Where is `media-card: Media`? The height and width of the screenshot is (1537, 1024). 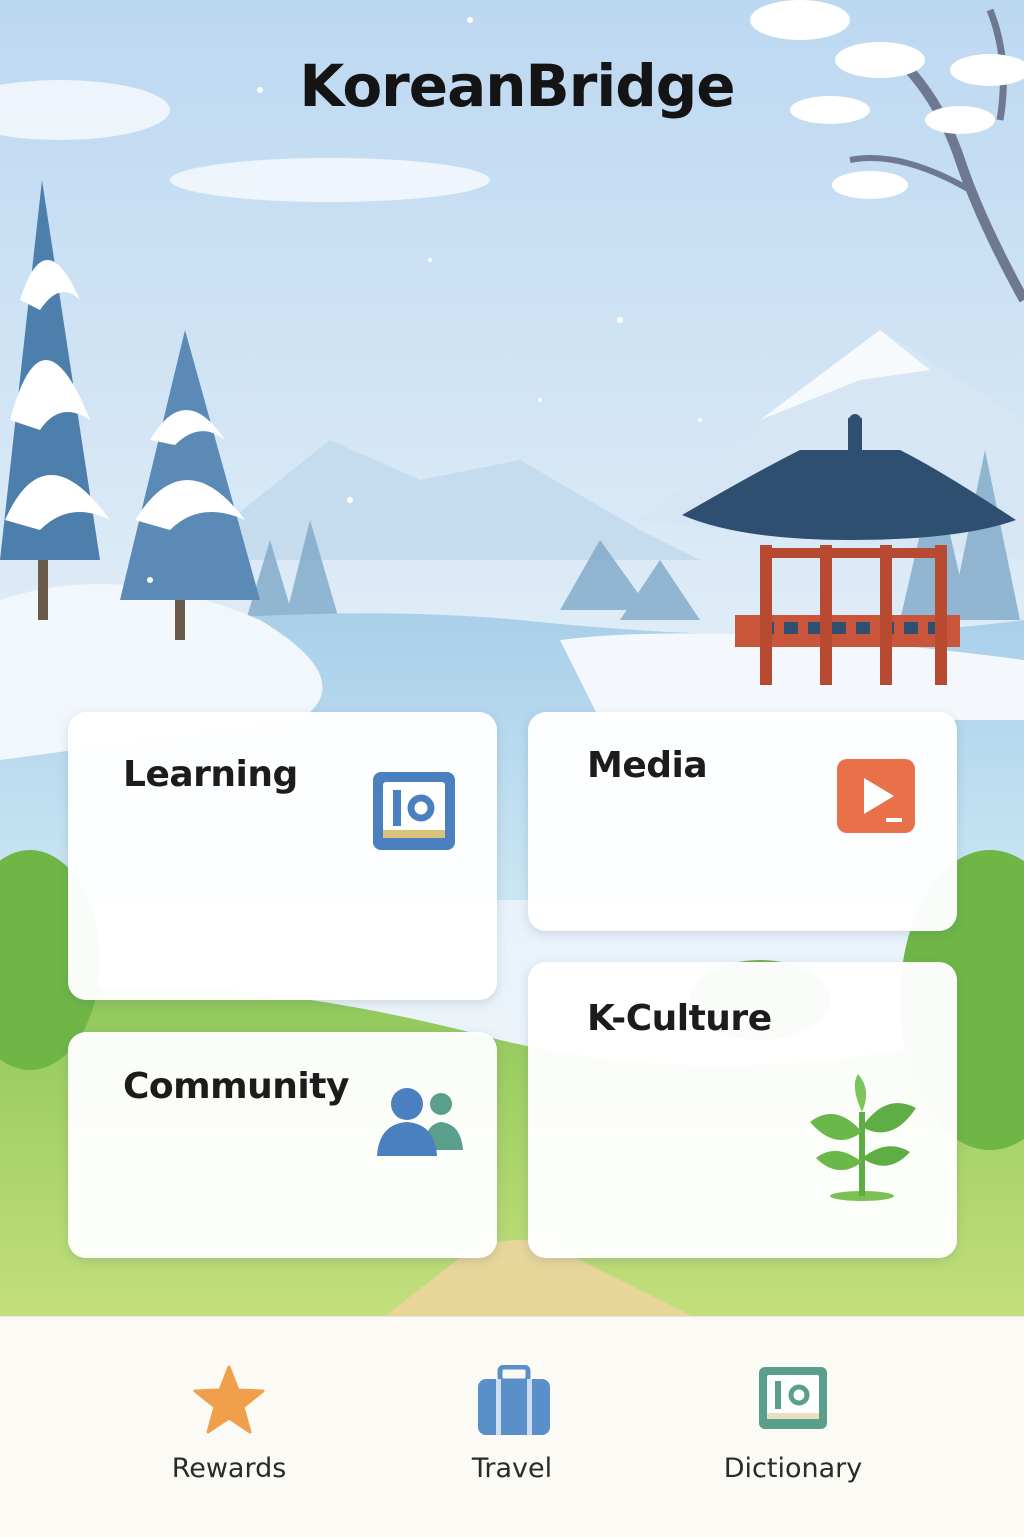 media-card: Media is located at coordinates (742, 821).